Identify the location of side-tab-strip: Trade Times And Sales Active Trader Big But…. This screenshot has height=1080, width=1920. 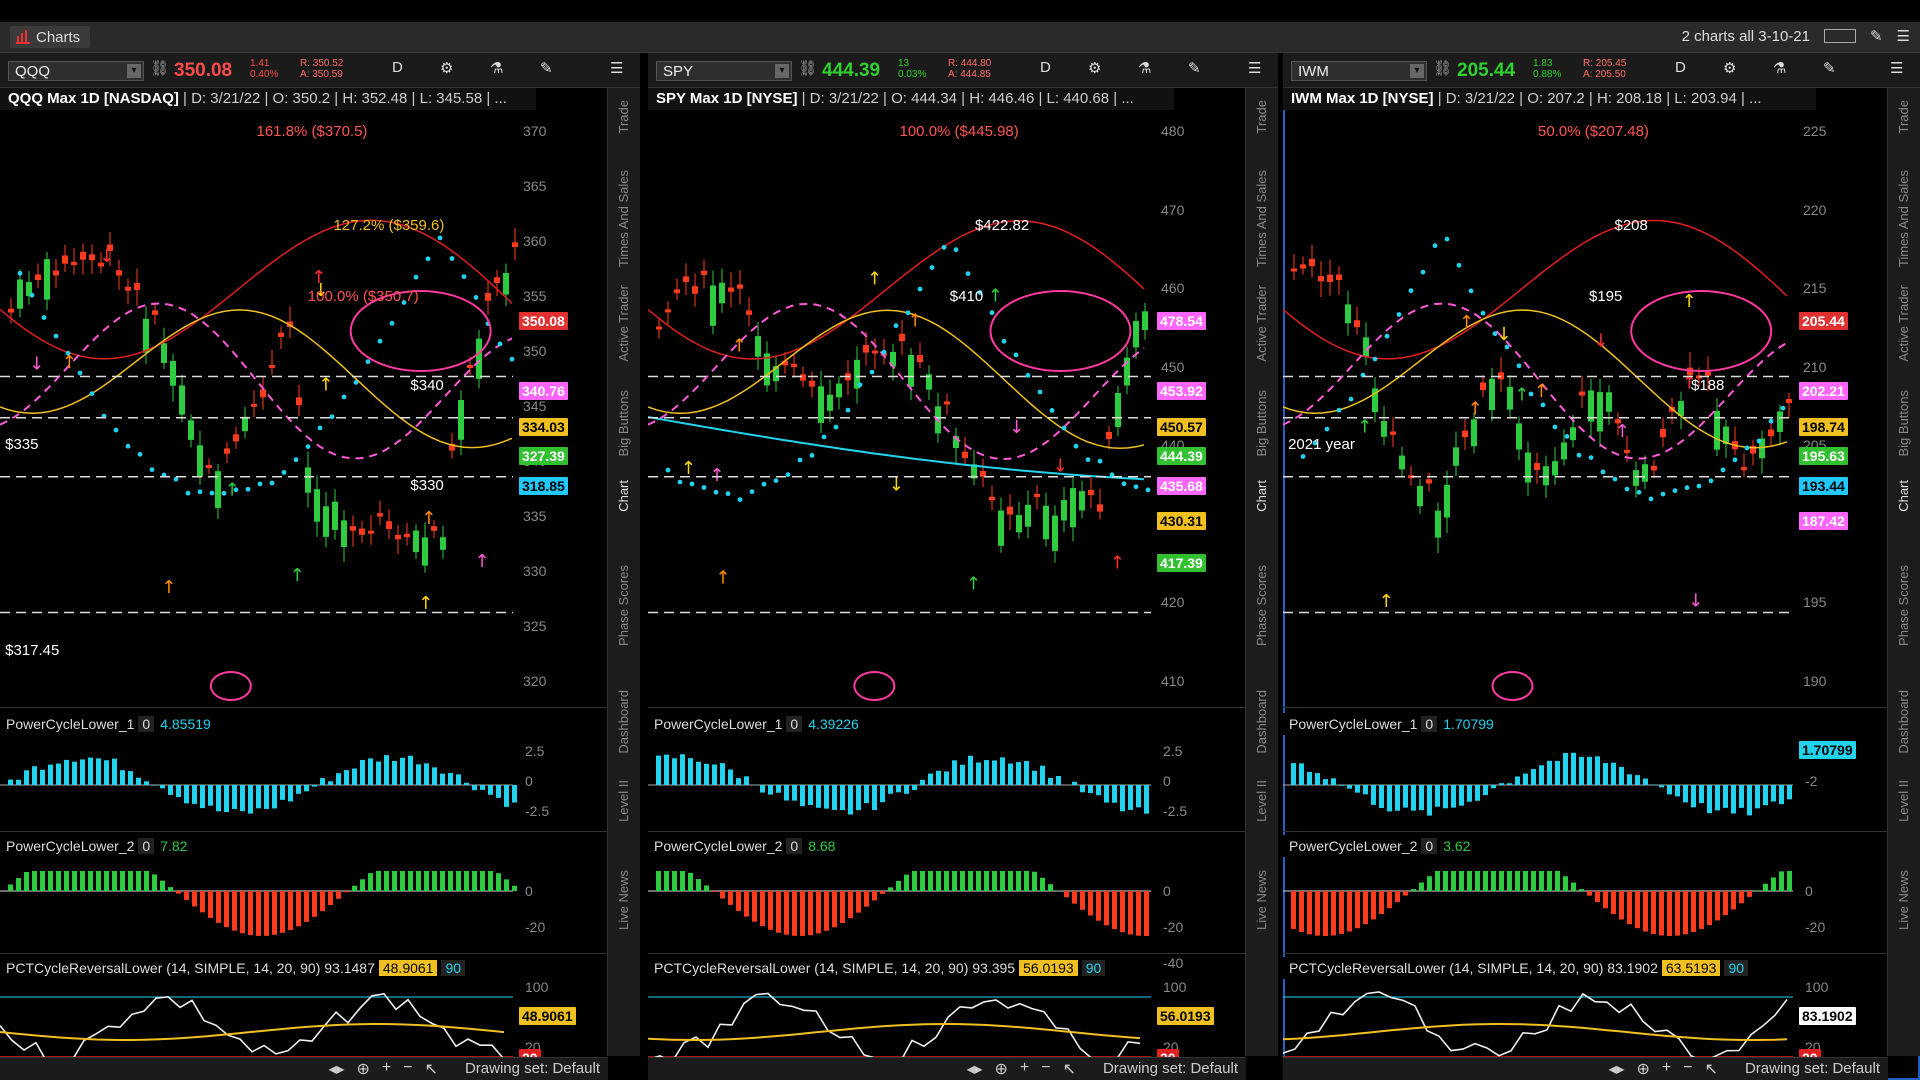
(1261, 572).